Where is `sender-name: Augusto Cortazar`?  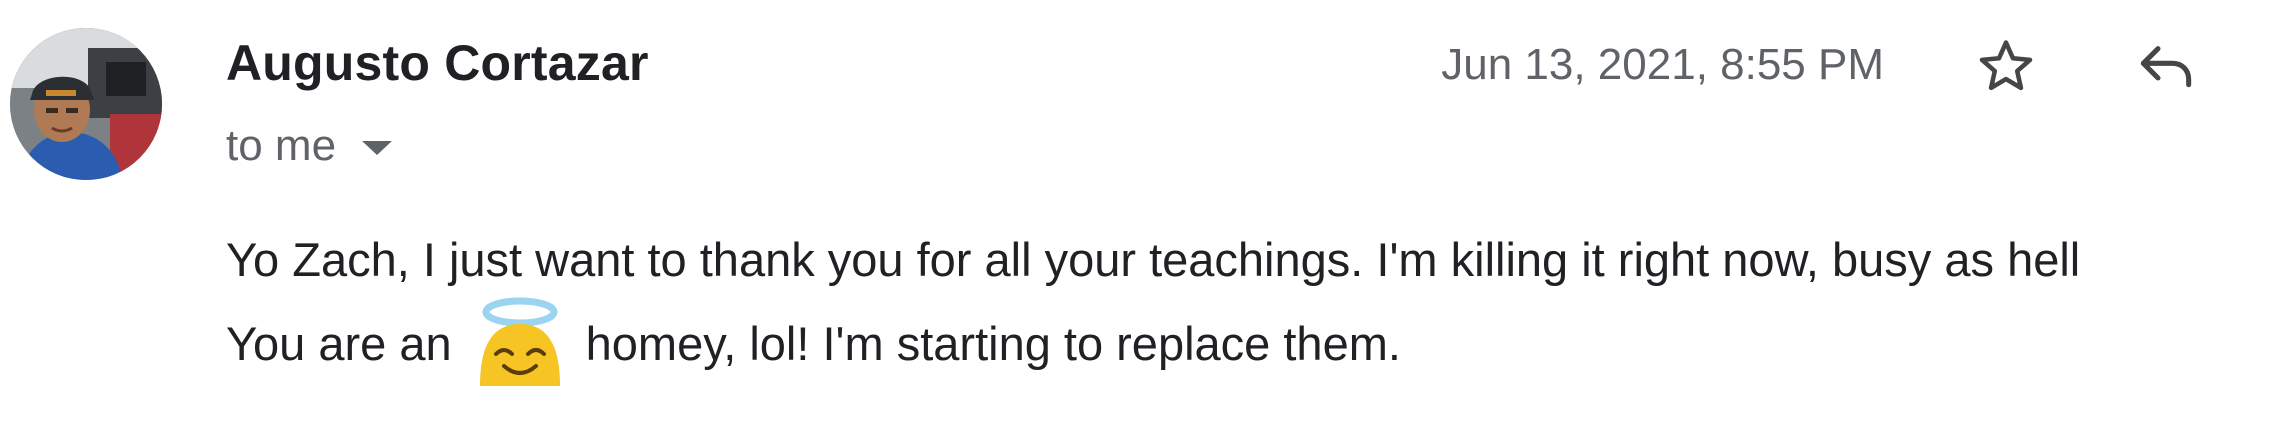 sender-name: Augusto Cortazar is located at coordinates (437, 63).